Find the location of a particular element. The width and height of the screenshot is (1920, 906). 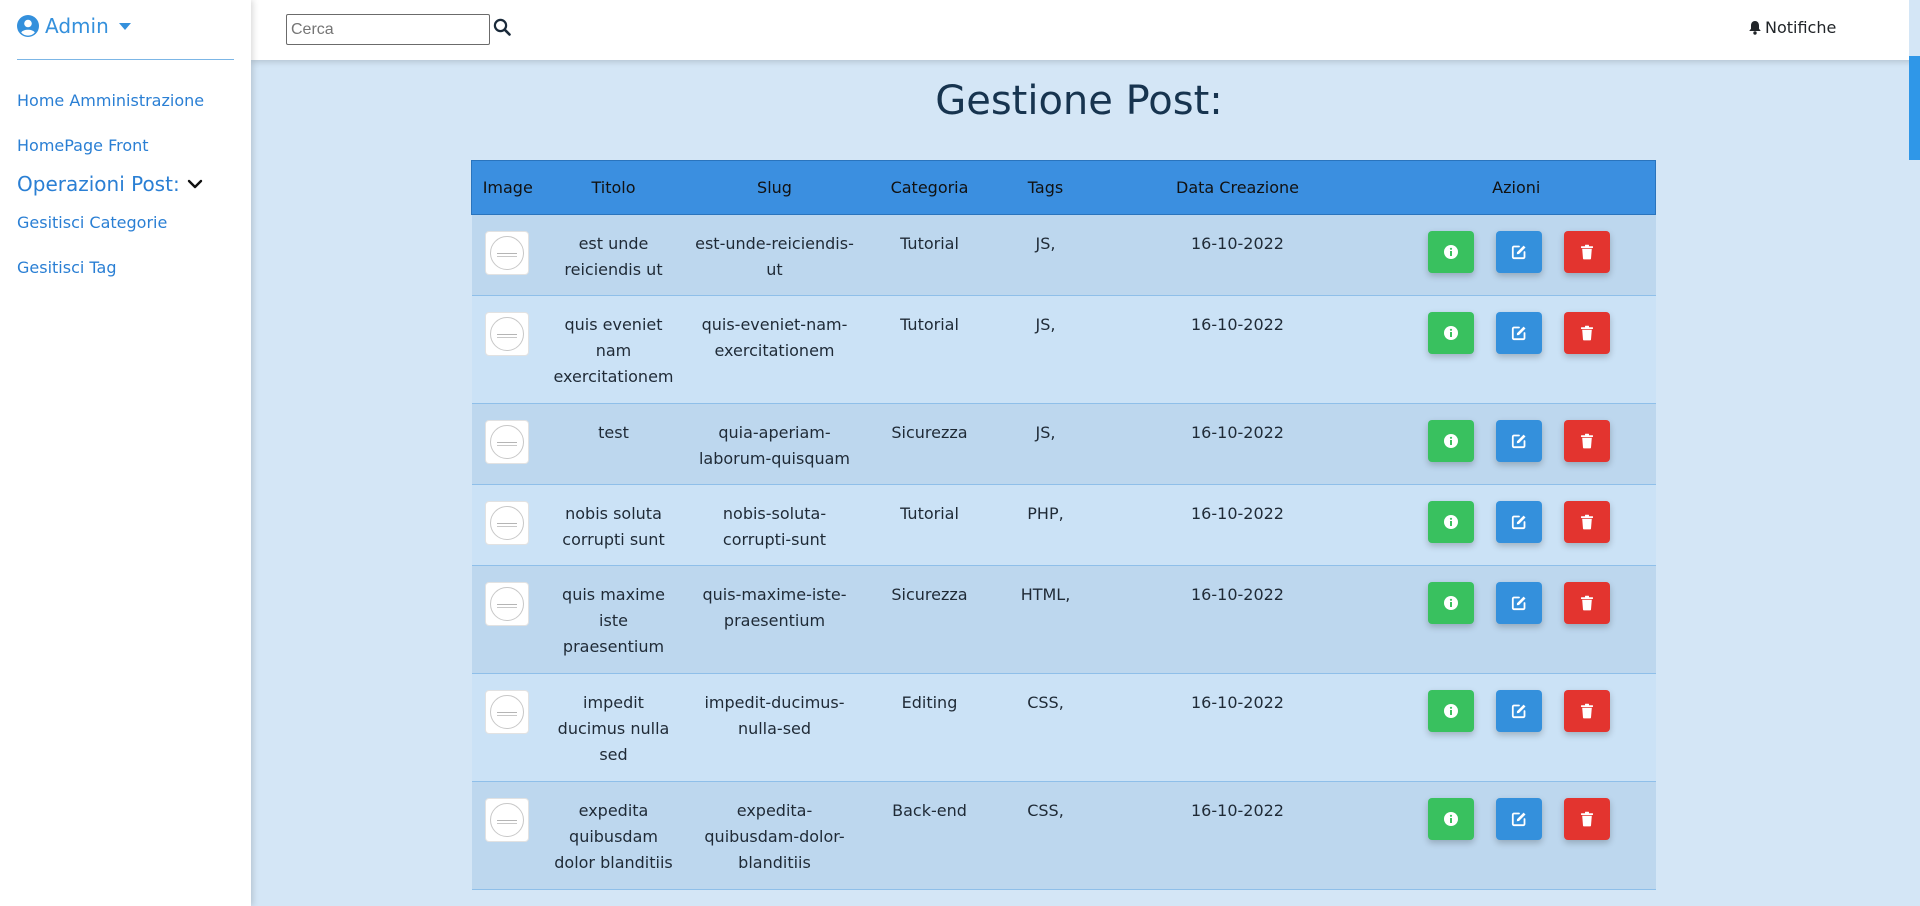

tags-cell: HTML, is located at coordinates (1045, 619).